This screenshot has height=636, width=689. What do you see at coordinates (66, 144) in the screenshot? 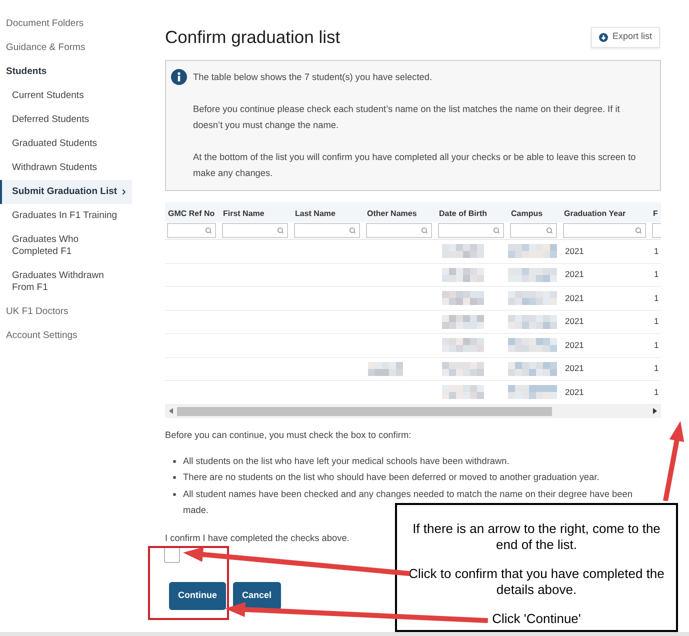
I see `sidebar-item: Graduated Students` at bounding box center [66, 144].